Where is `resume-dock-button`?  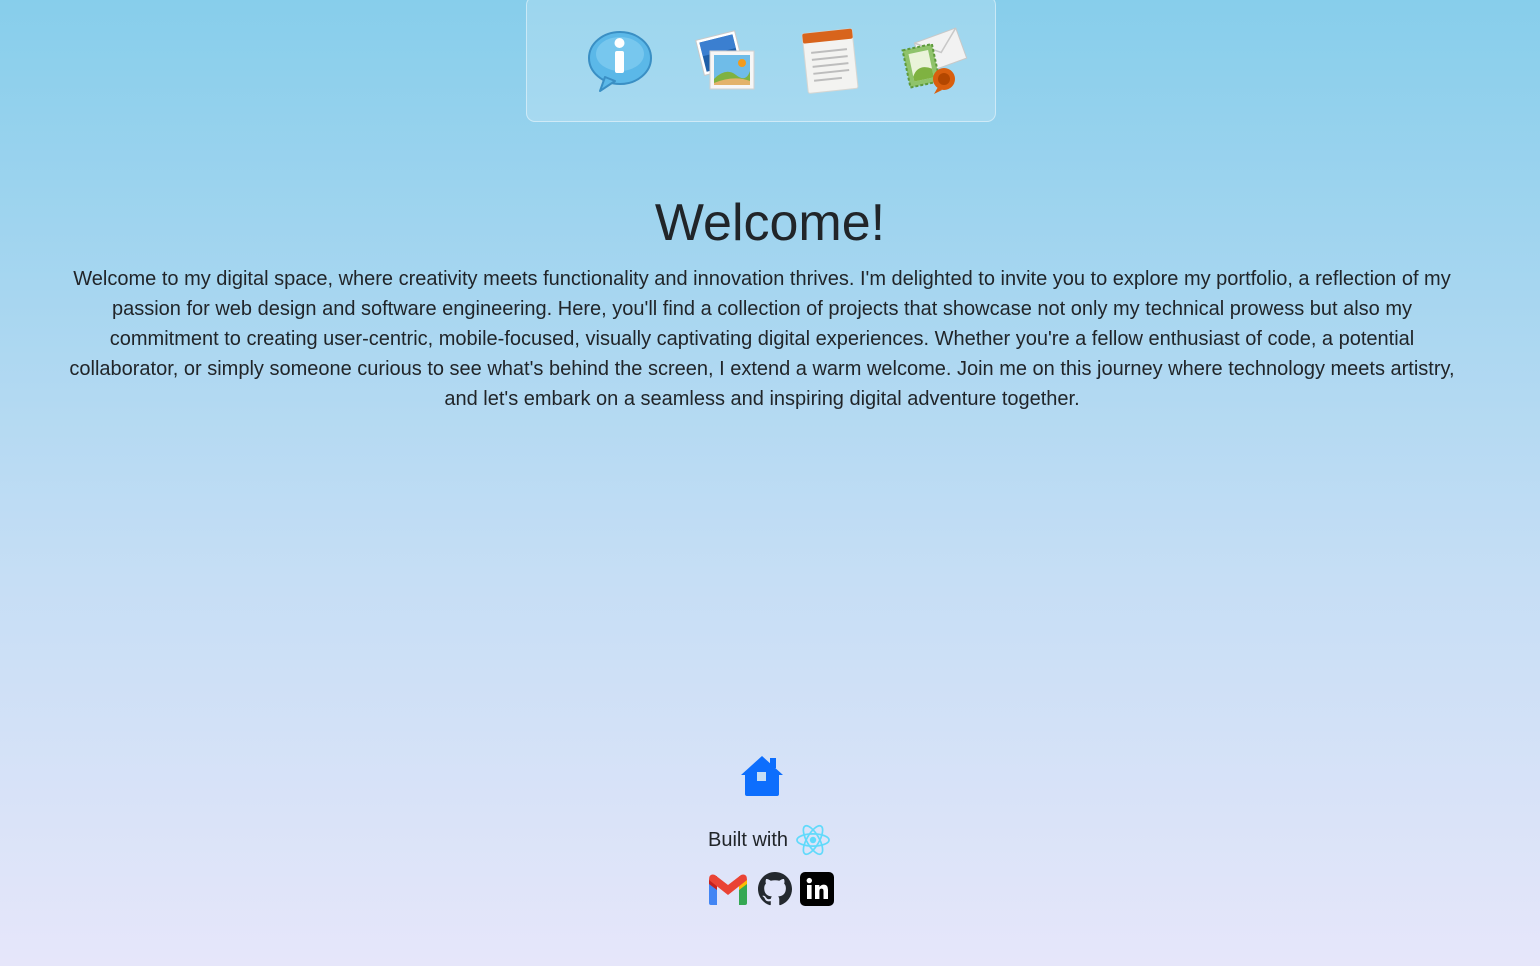 resume-dock-button is located at coordinates (830, 60).